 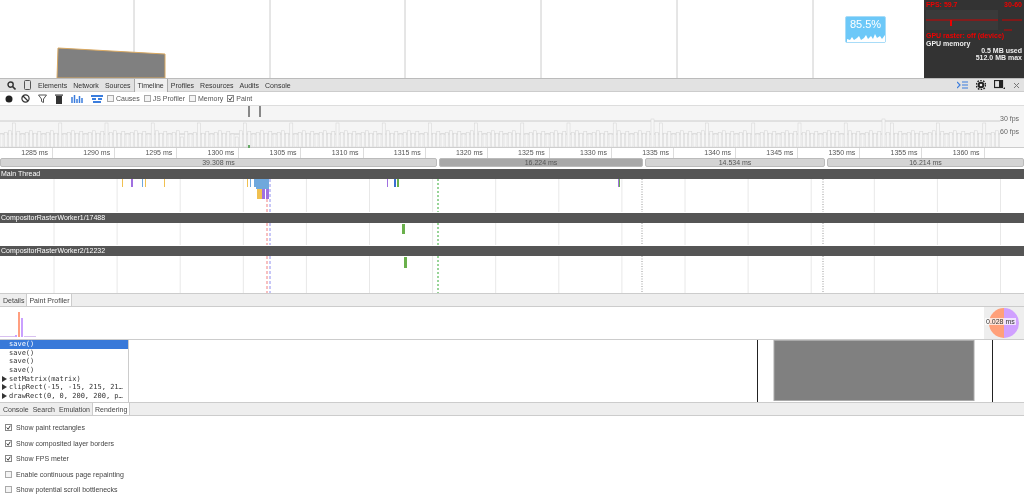 What do you see at coordinates (962, 85) in the screenshot?
I see `drawer-toggle-icon` at bounding box center [962, 85].